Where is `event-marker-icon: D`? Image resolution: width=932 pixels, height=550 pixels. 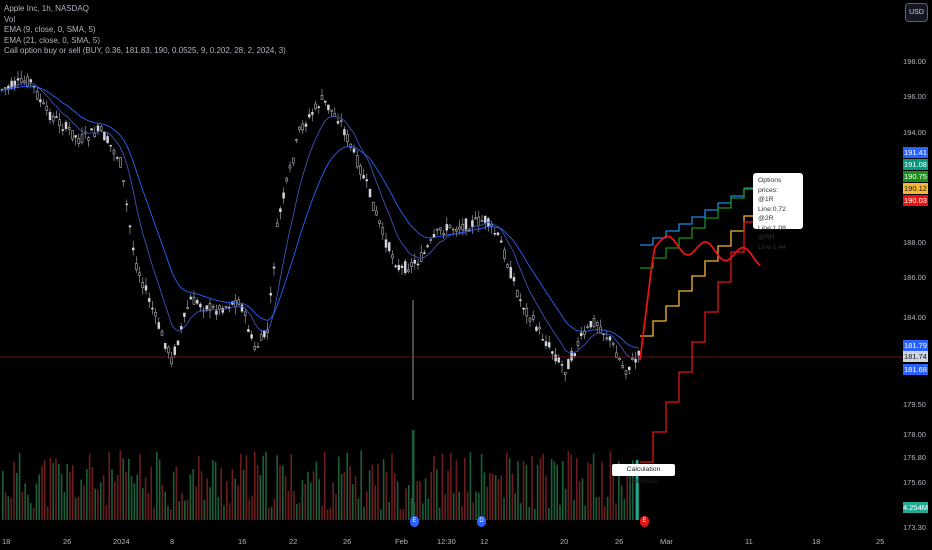
event-marker-icon: D is located at coordinates (481, 521).